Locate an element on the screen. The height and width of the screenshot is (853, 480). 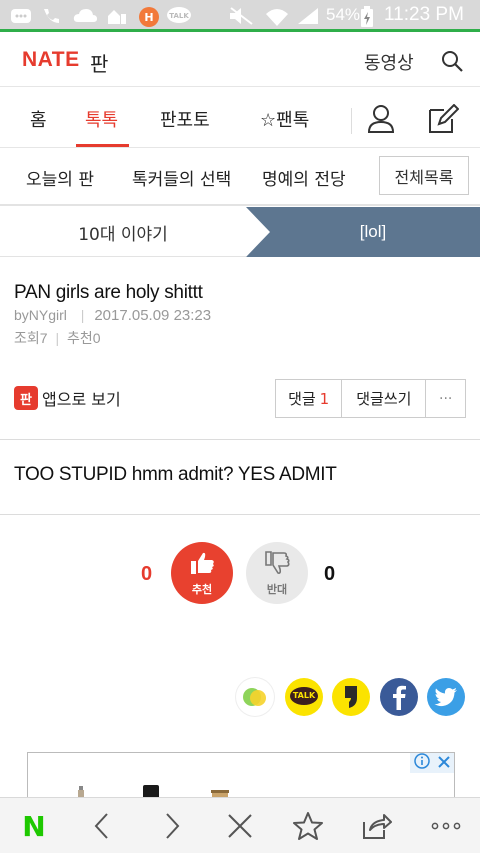
comment-actions: 댓글 1 댓글쓰기 ··· is located at coordinates (370, 398).